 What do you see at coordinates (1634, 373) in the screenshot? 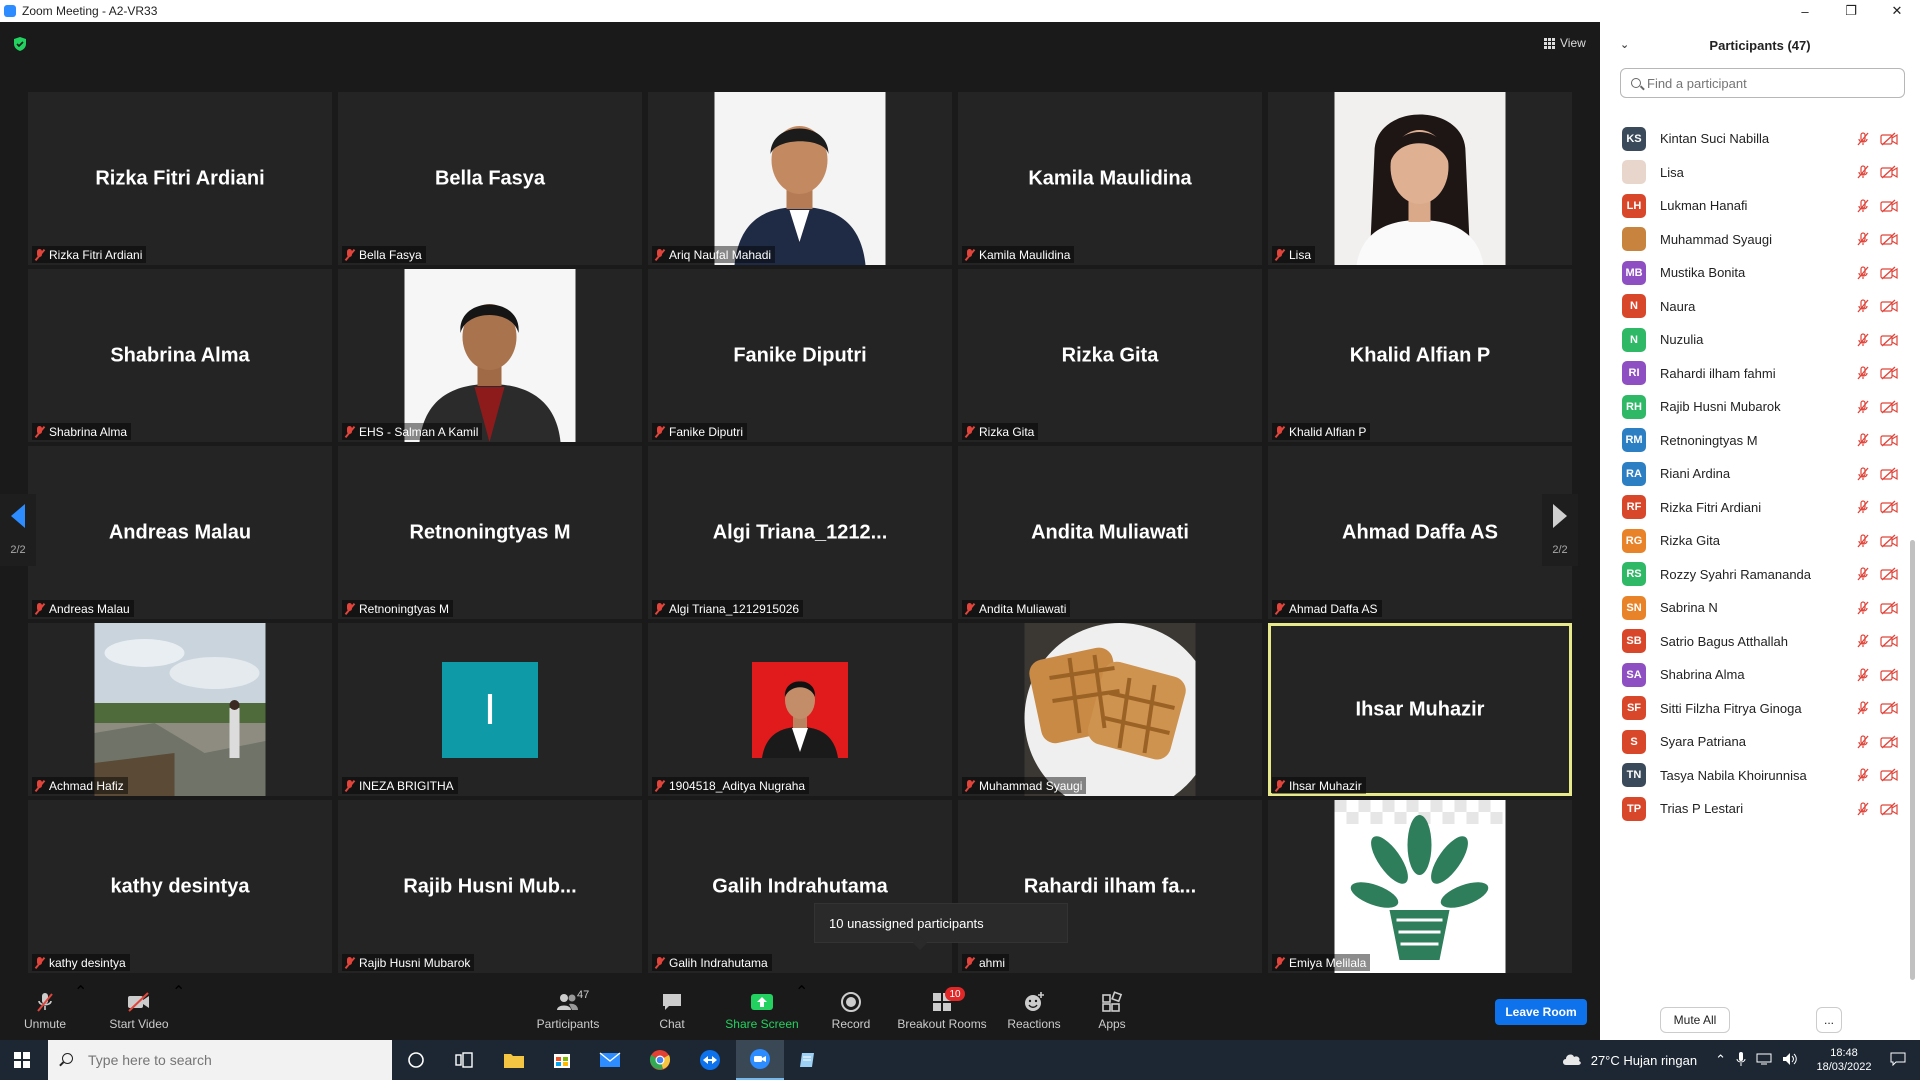
I see `participant-avatar: RI` at bounding box center [1634, 373].